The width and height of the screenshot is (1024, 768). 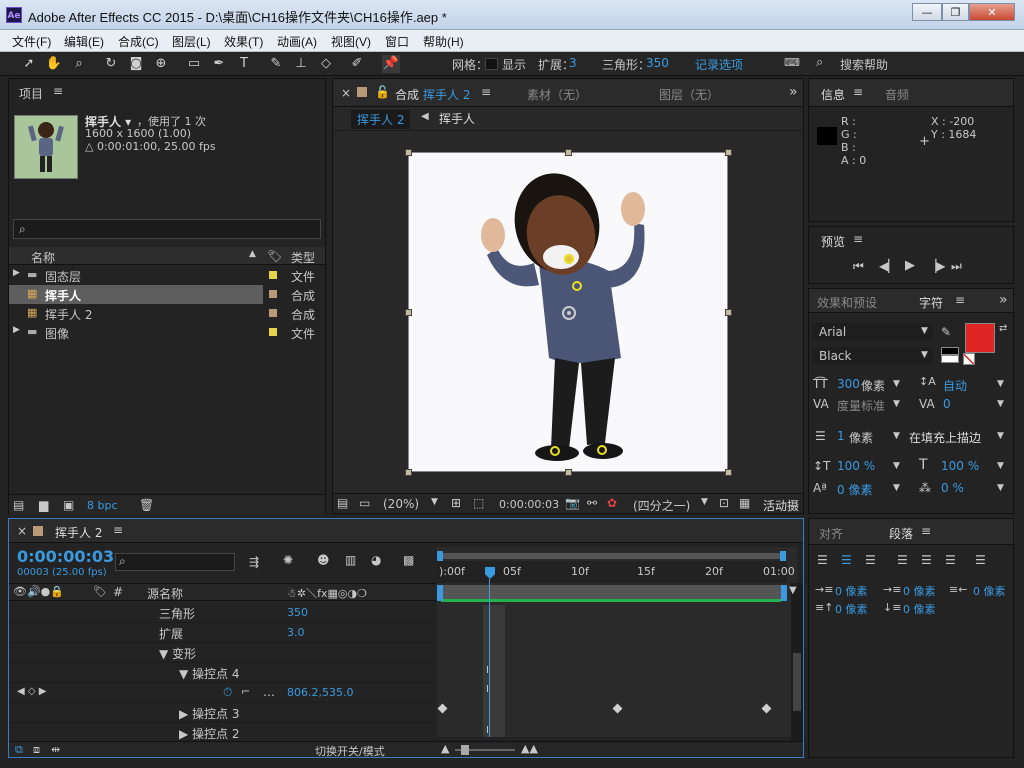 I want to click on frame-blending-icon: ▥, so click(x=350, y=560).